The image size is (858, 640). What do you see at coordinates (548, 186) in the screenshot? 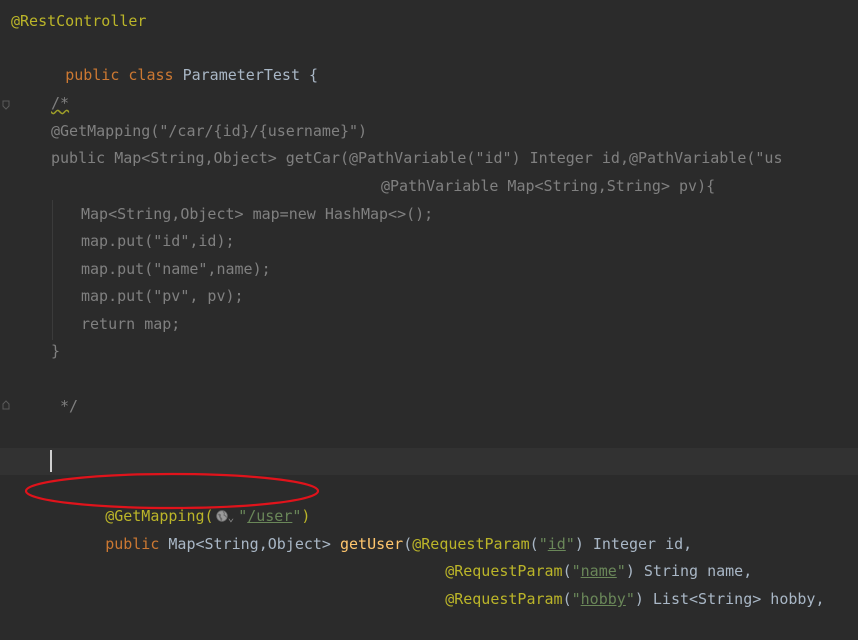
I see `commented-code: @PathVariable Map<String,String> pv){` at bounding box center [548, 186].